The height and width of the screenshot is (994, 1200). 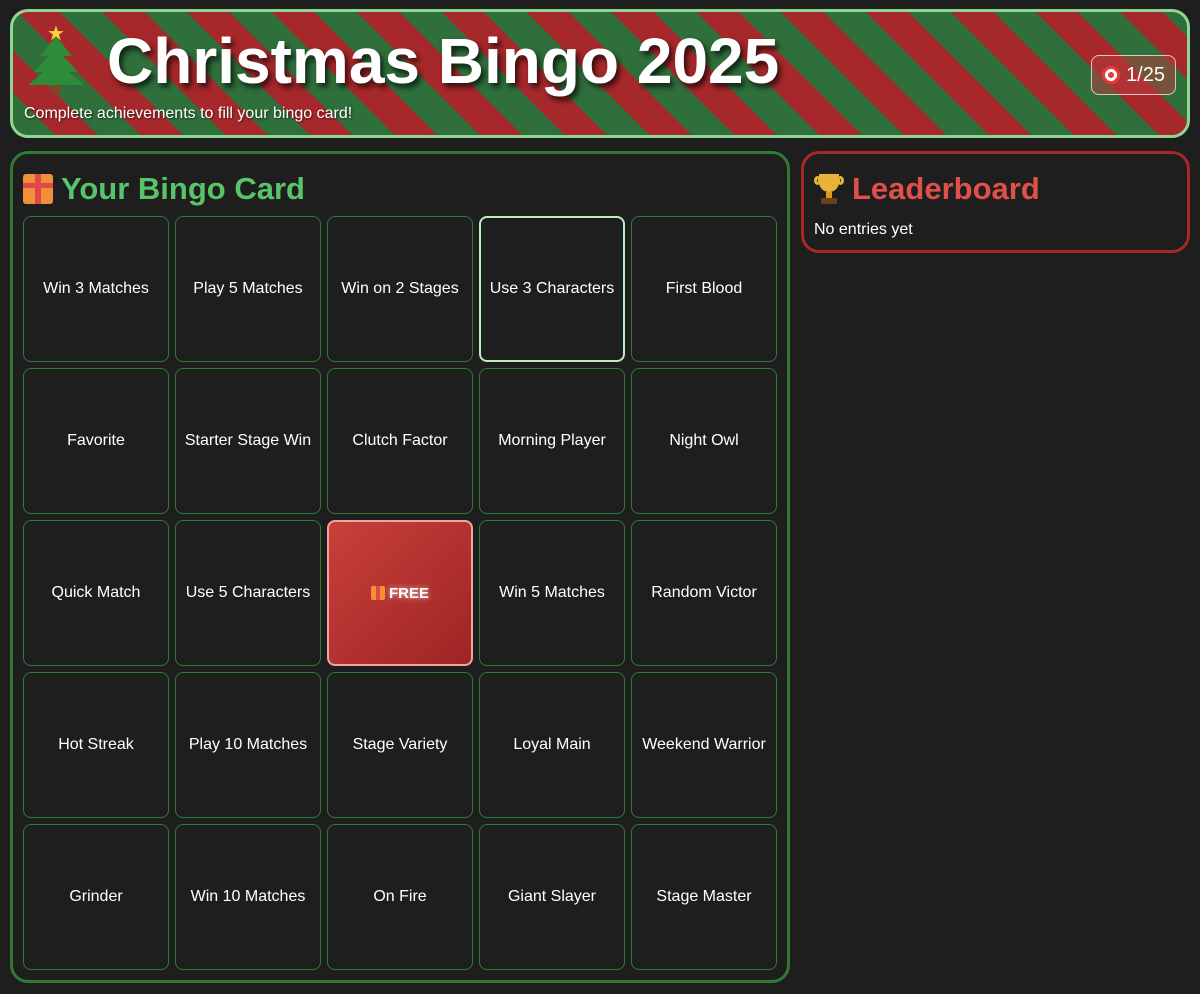 I want to click on bingo-cell: Quick Match, so click(x=96, y=593).